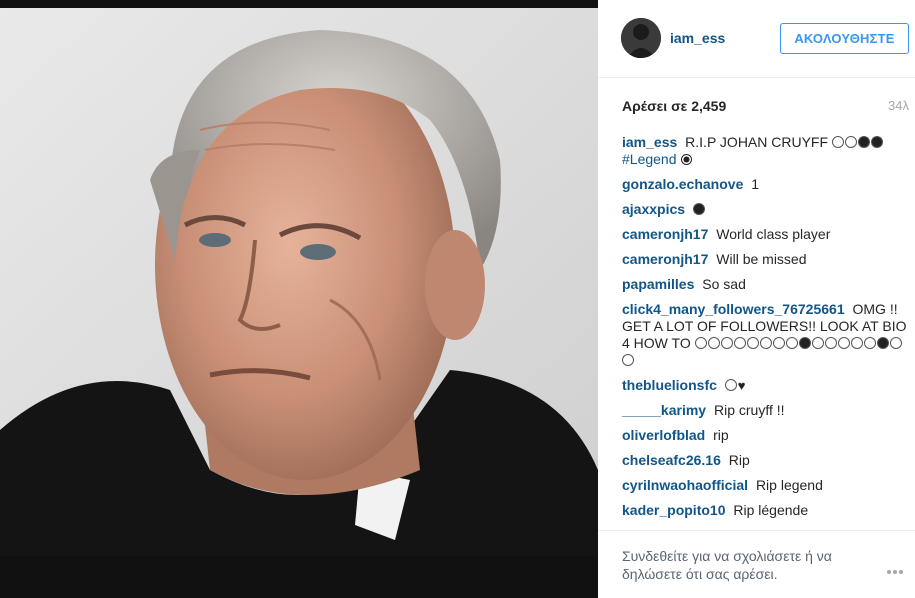 The height and width of the screenshot is (598, 915). What do you see at coordinates (663, 435) in the screenshot?
I see `comment-username: oliverlofblad` at bounding box center [663, 435].